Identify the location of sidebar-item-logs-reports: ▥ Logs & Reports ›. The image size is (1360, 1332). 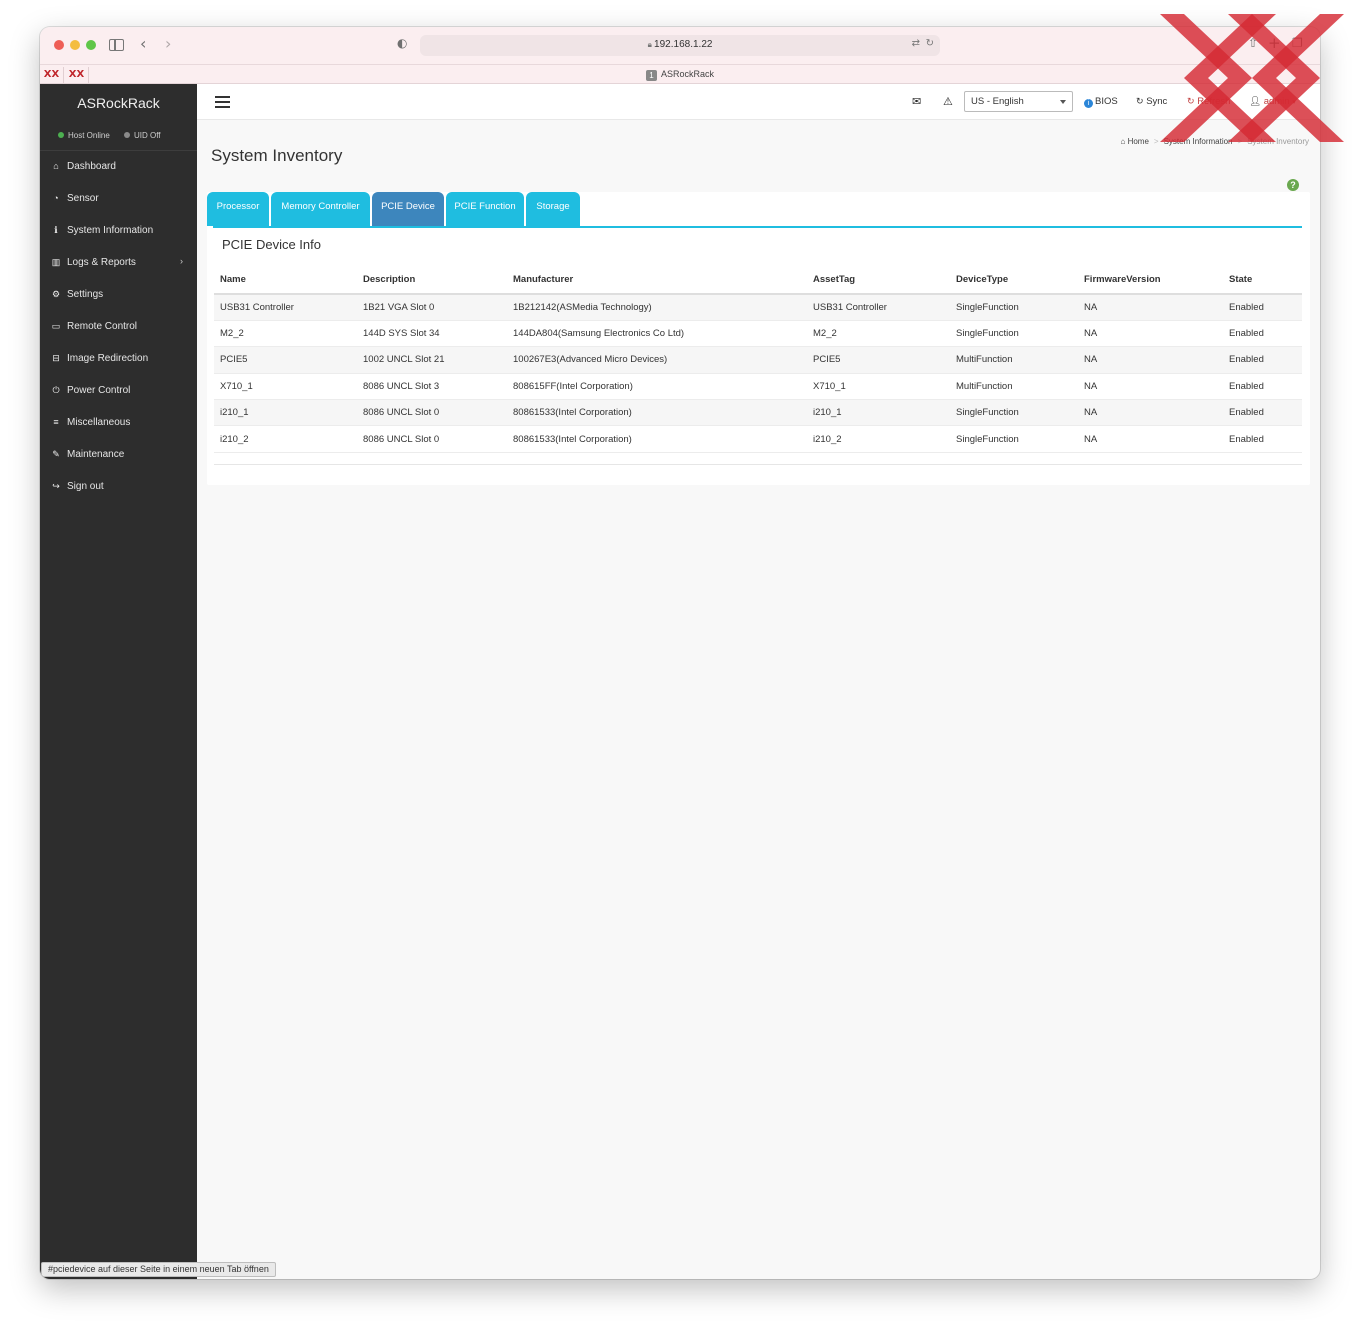
(118, 263).